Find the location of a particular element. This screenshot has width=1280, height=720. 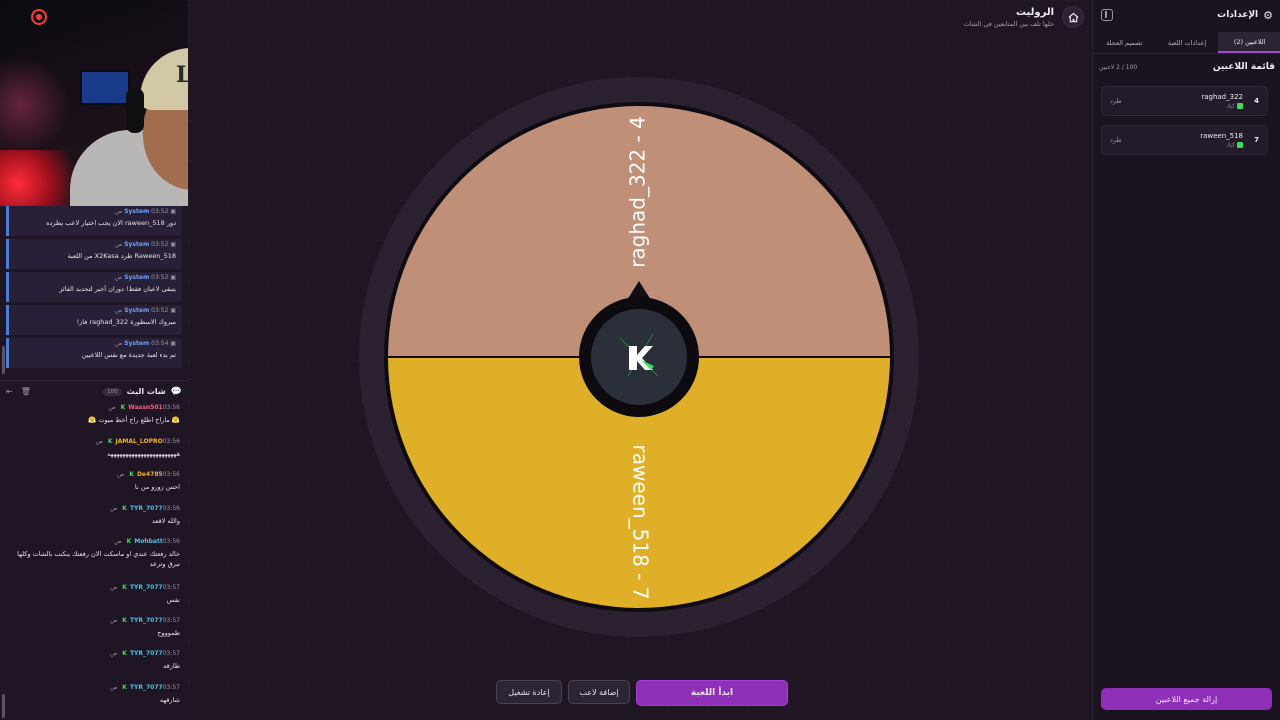

gear-icon: ⚙ is located at coordinates (1268, 15).